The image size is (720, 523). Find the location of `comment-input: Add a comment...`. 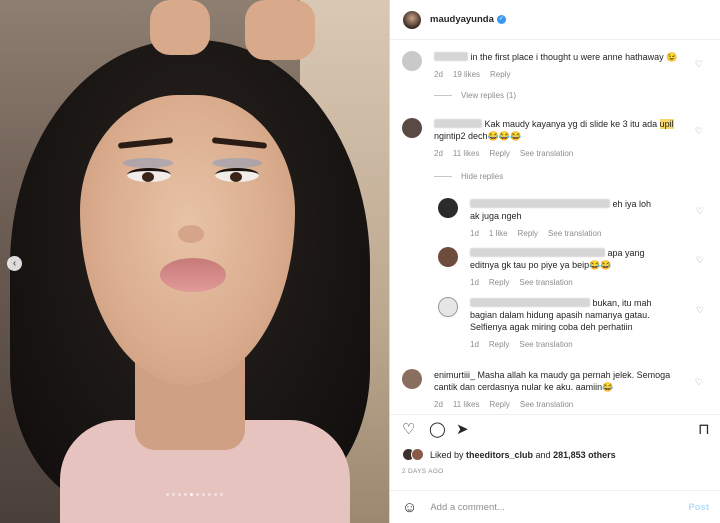

comment-input: Add a comment... is located at coordinates (559, 507).